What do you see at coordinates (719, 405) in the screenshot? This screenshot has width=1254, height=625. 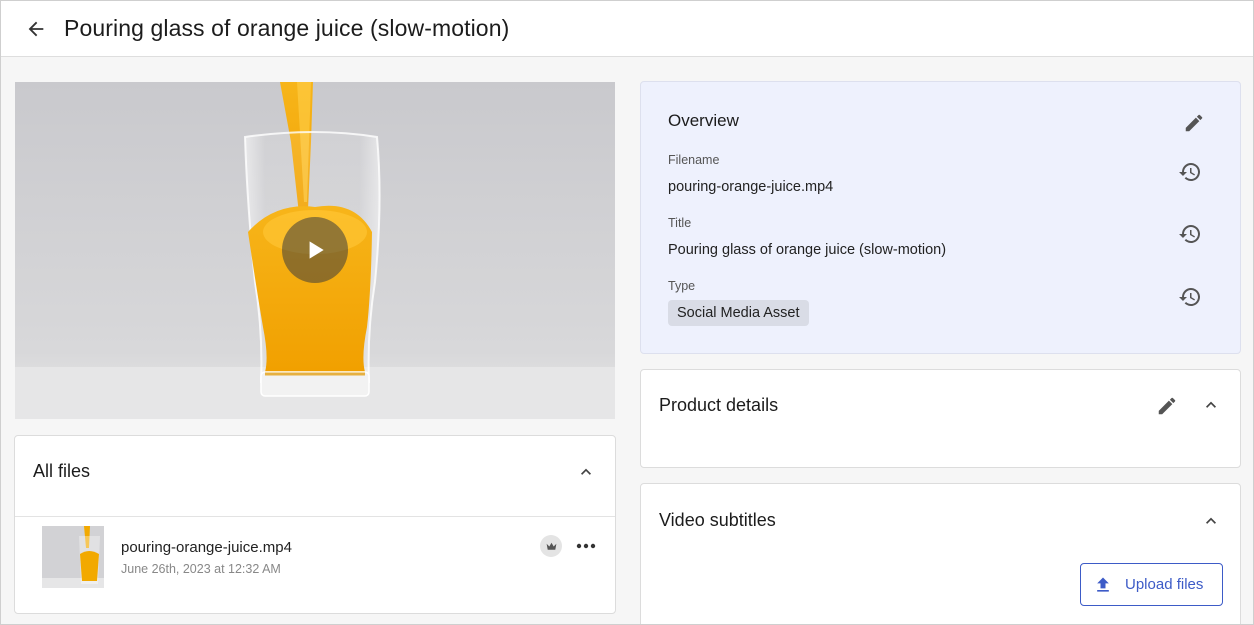 I see `product-details-title: Product details` at bounding box center [719, 405].